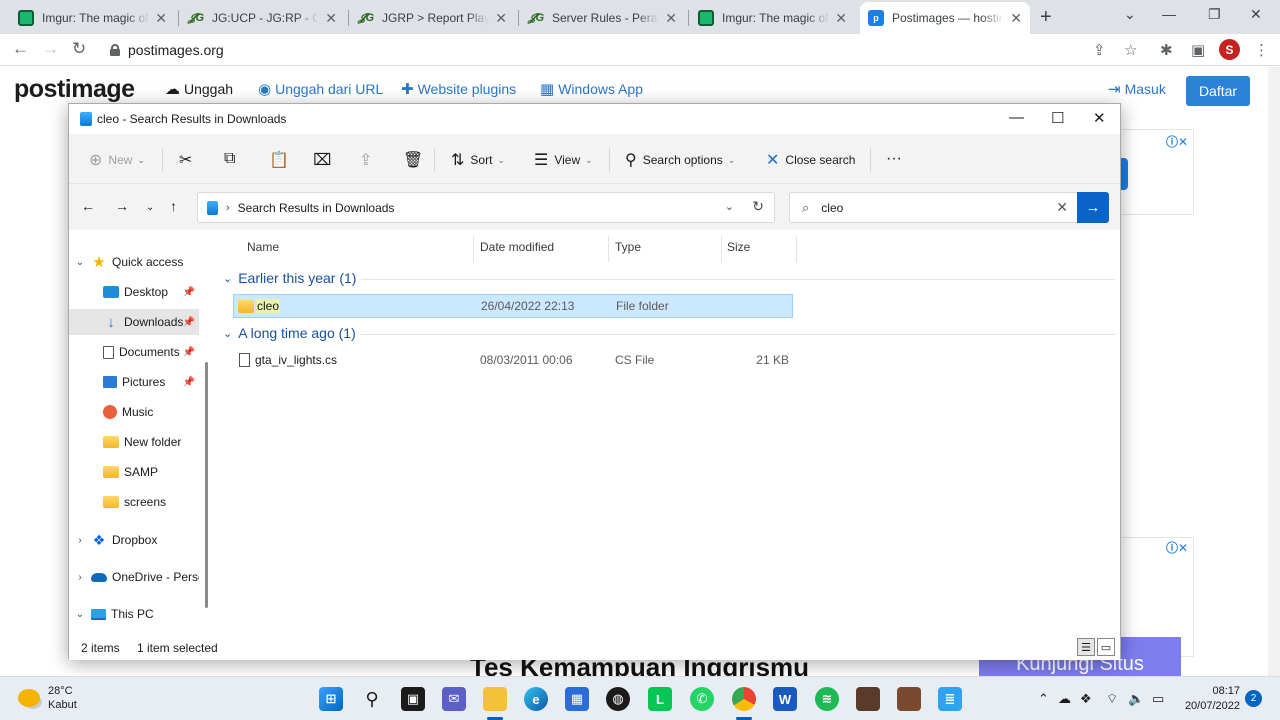 The width and height of the screenshot is (1280, 720). Describe the element at coordinates (134, 292) in the screenshot. I see `nav-item-desktop: Desktop 📌` at that location.